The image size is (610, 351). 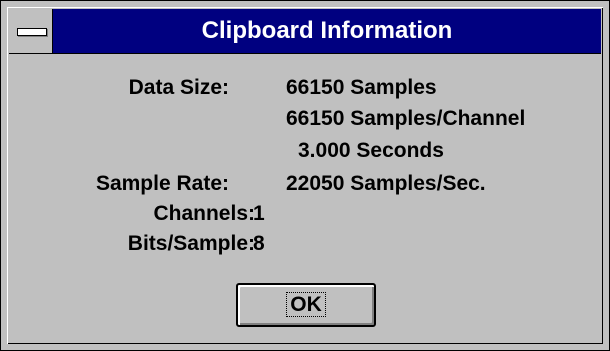 I want to click on bits-per-sample-label: Bits/Sample:, so click(x=191, y=243).